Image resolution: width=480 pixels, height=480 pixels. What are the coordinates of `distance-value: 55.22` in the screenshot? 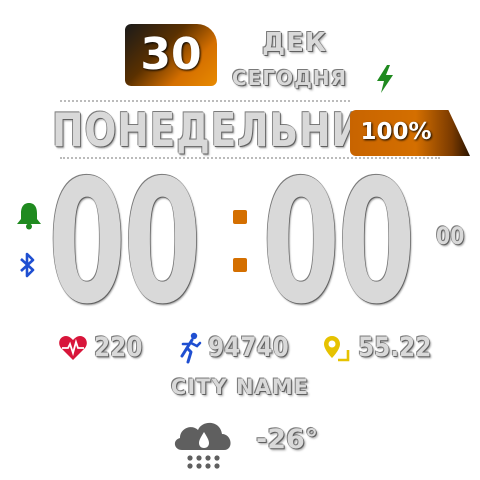 It's located at (395, 347).